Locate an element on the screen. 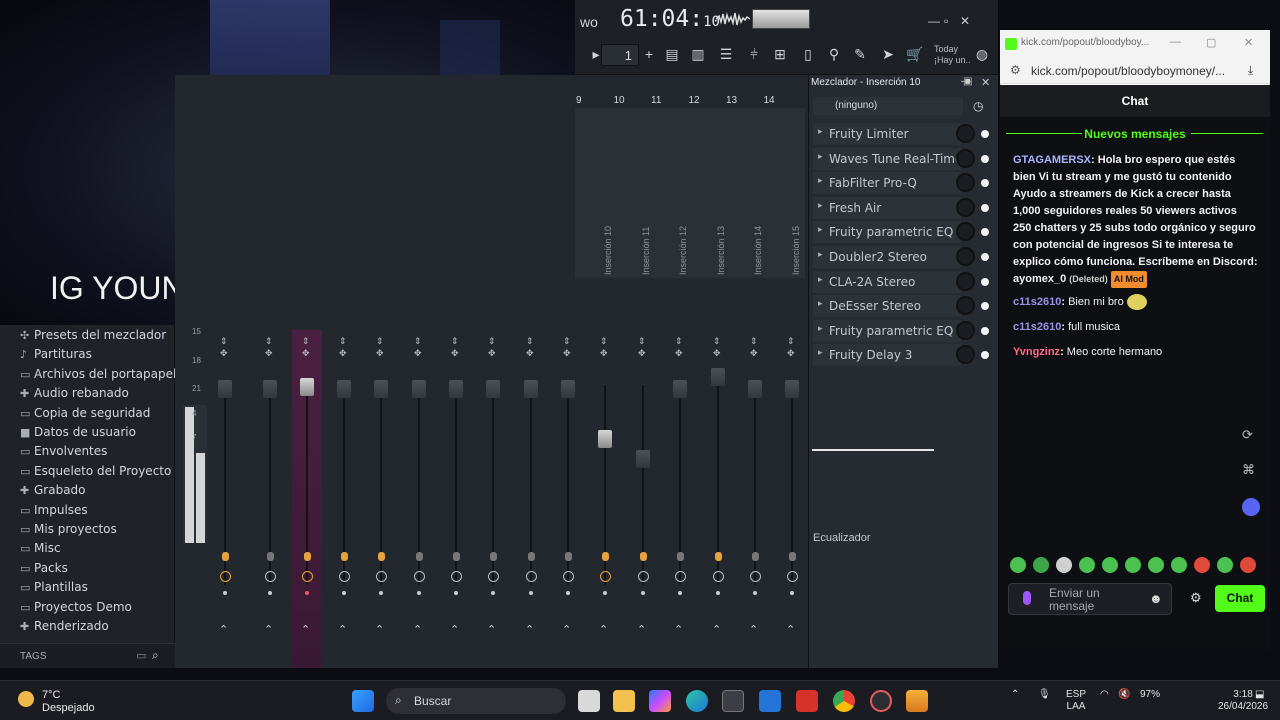  insert-slot: ▸ Fruity parametric EQ 2 is located at coordinates (887, 330).